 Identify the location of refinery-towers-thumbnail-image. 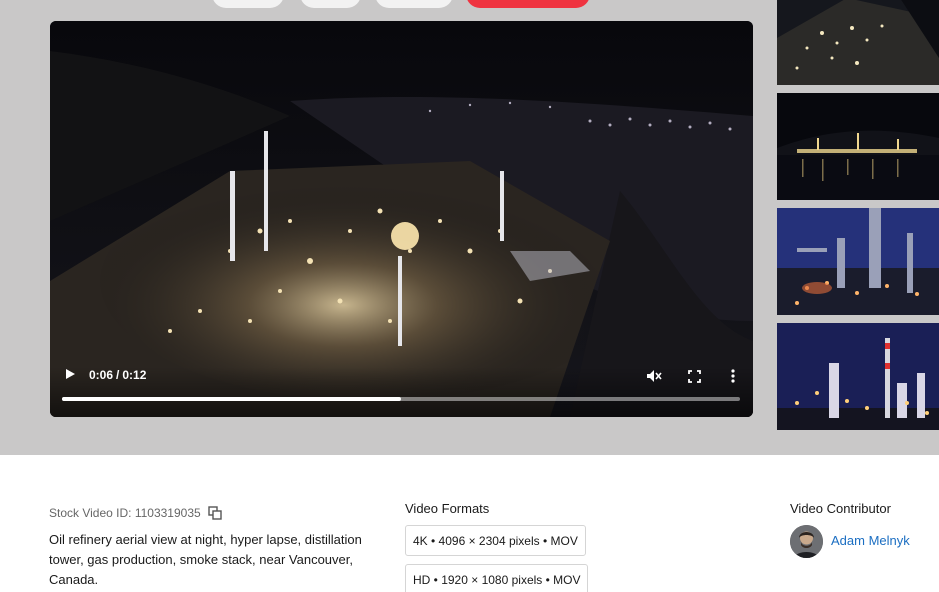
(858, 376).